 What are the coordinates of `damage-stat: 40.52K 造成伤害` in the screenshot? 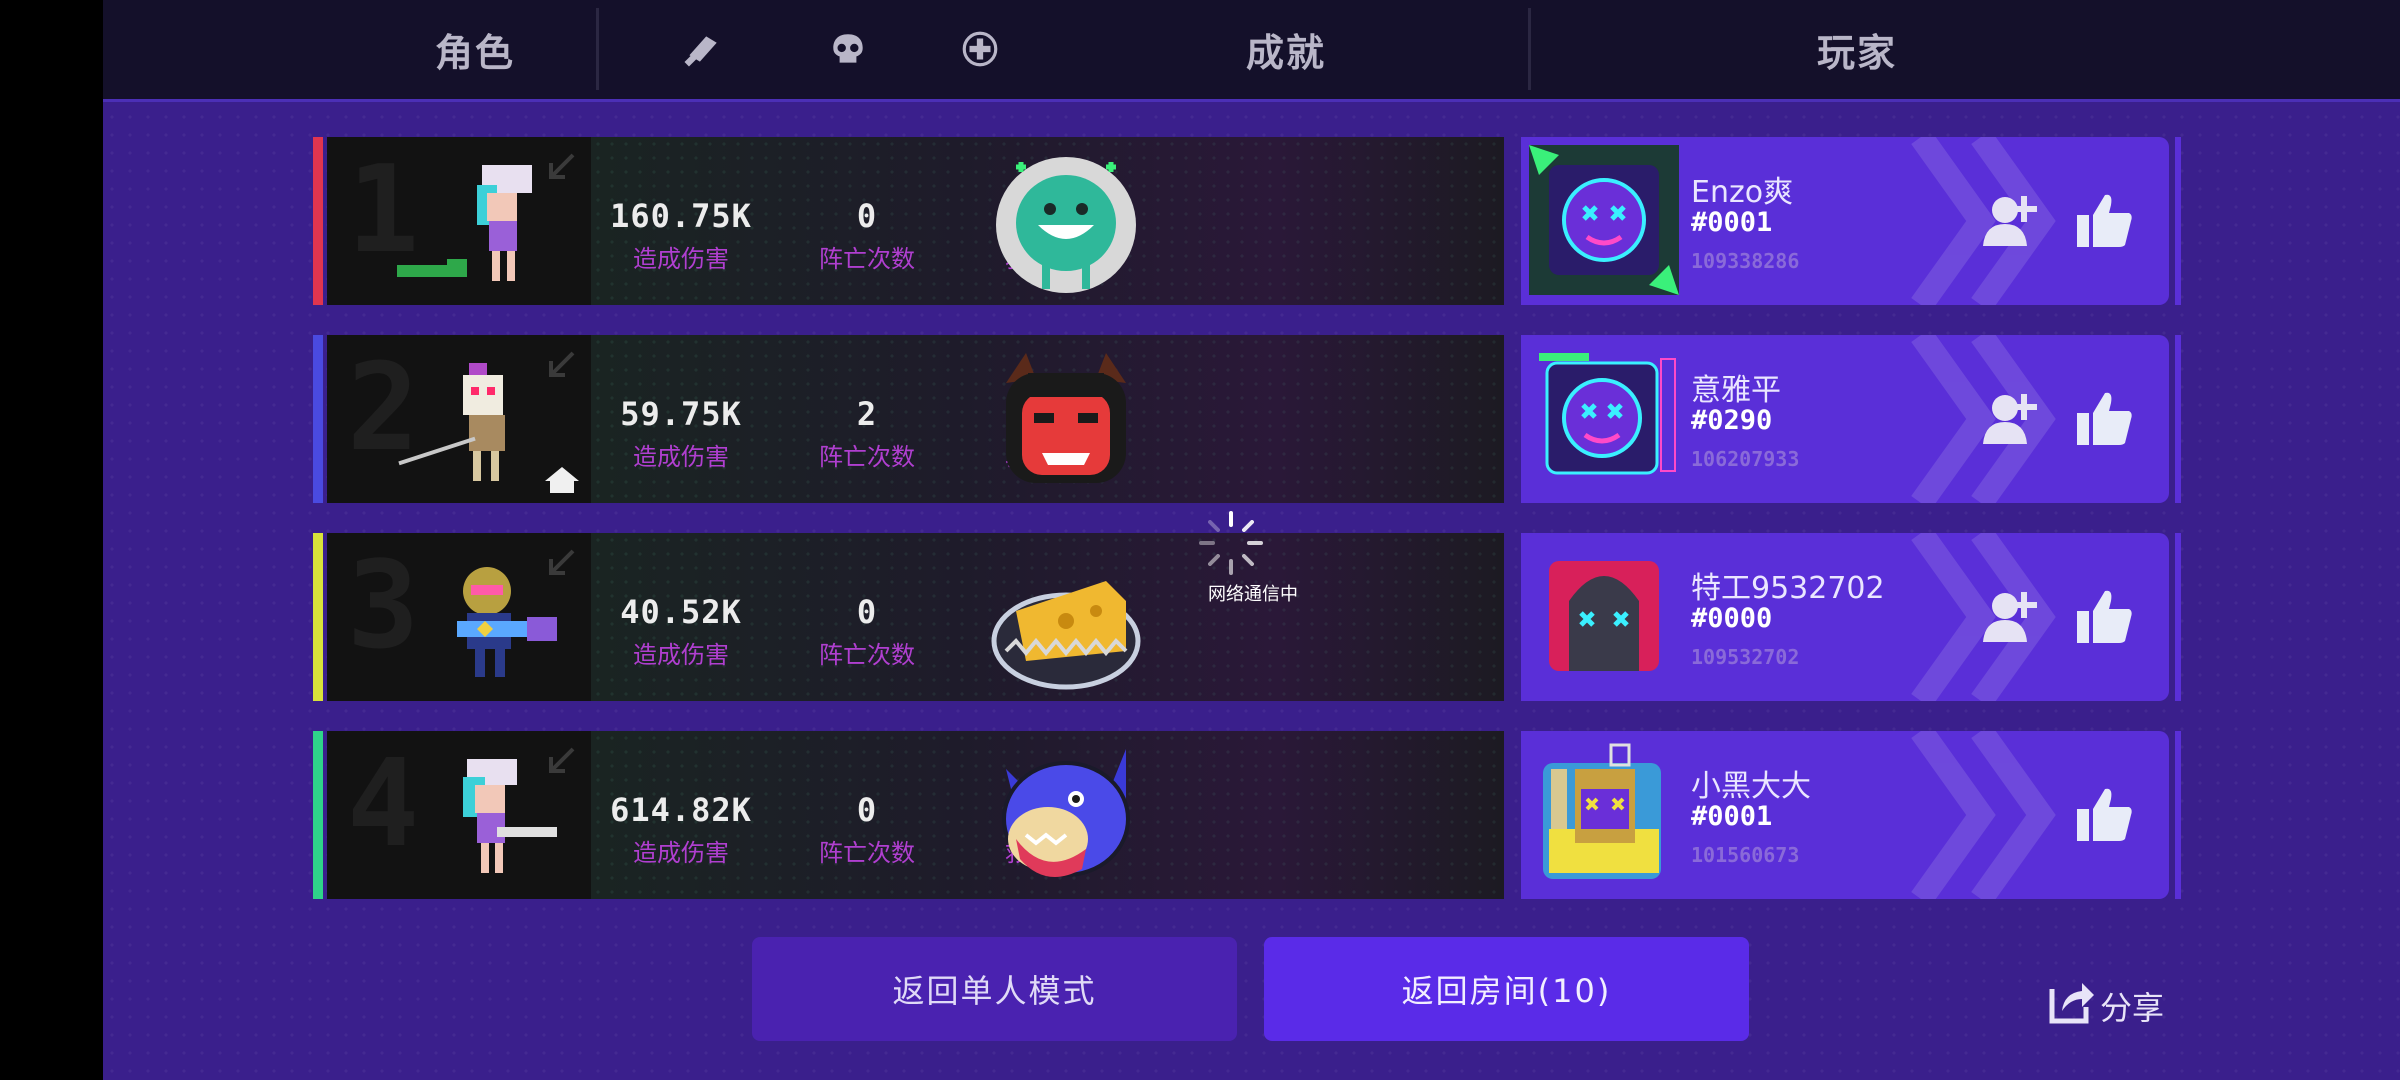 It's located at (681, 631).